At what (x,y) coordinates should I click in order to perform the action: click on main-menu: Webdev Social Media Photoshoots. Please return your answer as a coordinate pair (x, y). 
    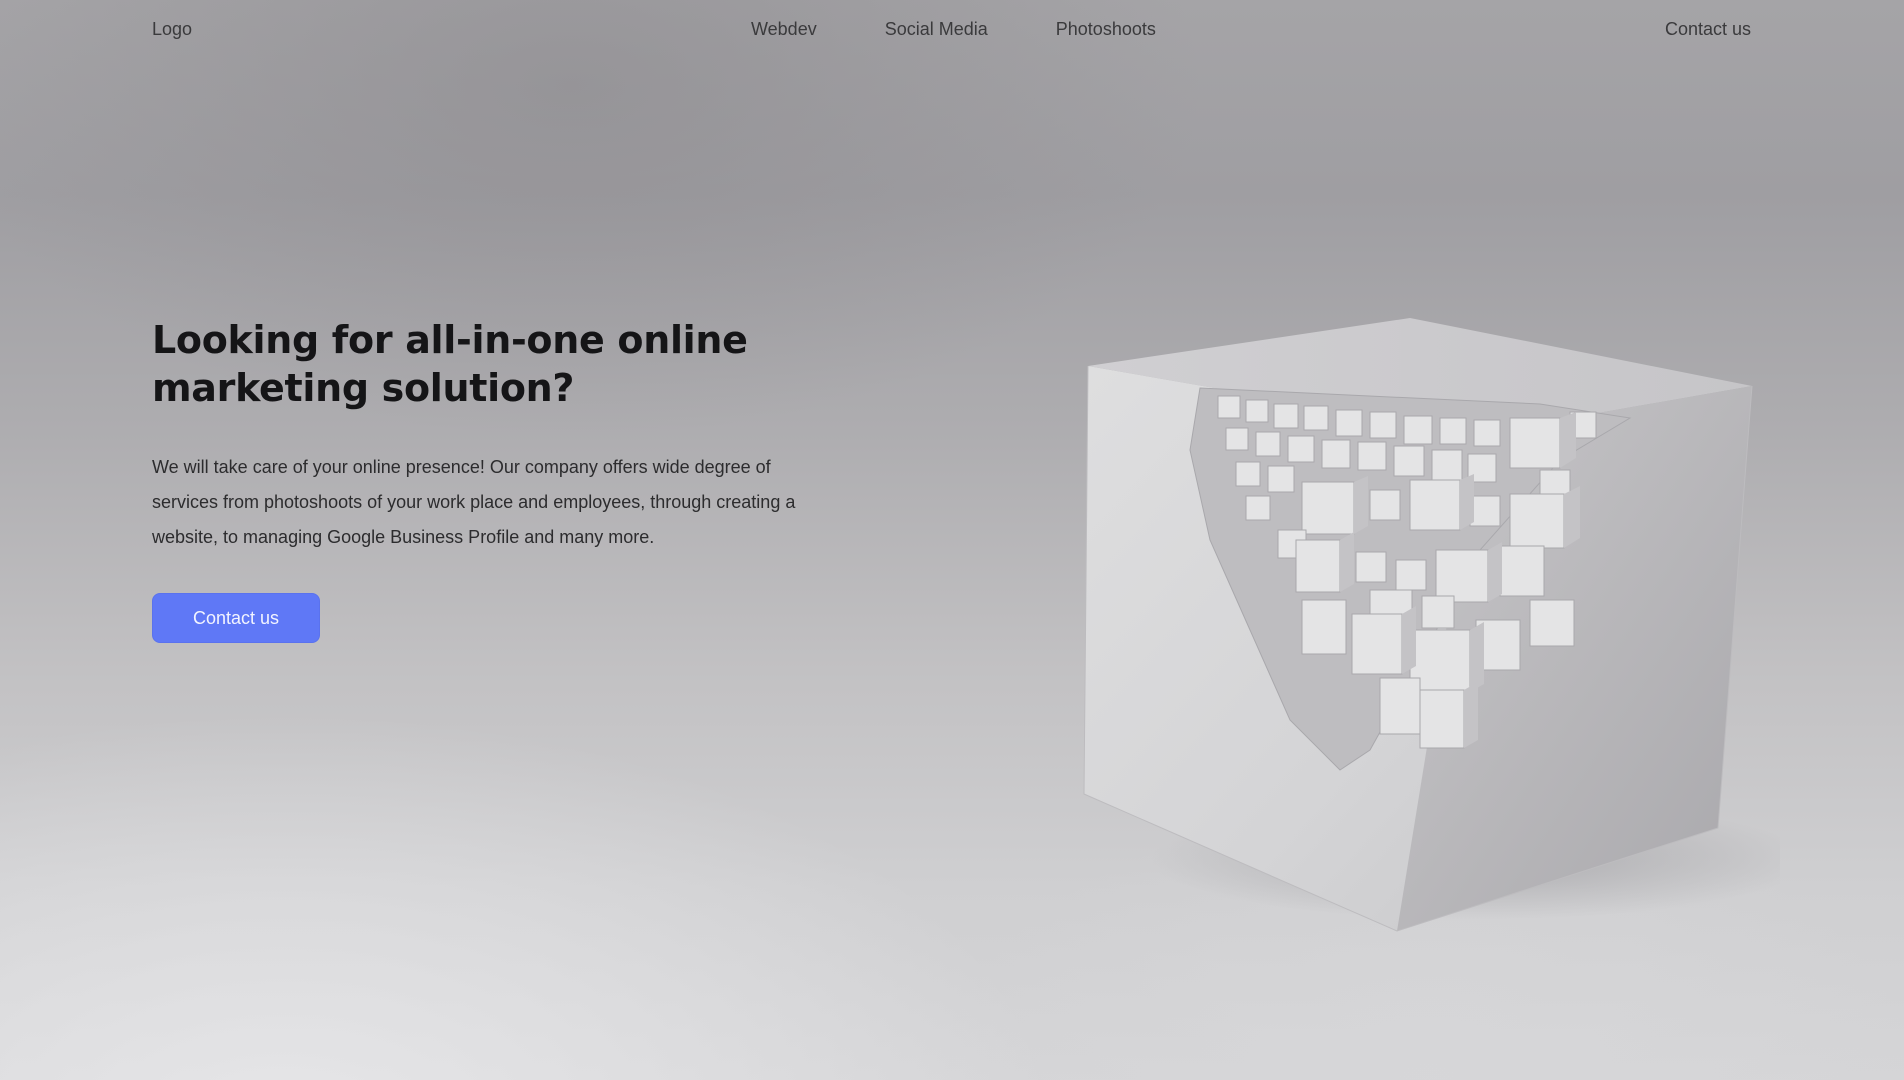
    Looking at the image, I should click on (953, 29).